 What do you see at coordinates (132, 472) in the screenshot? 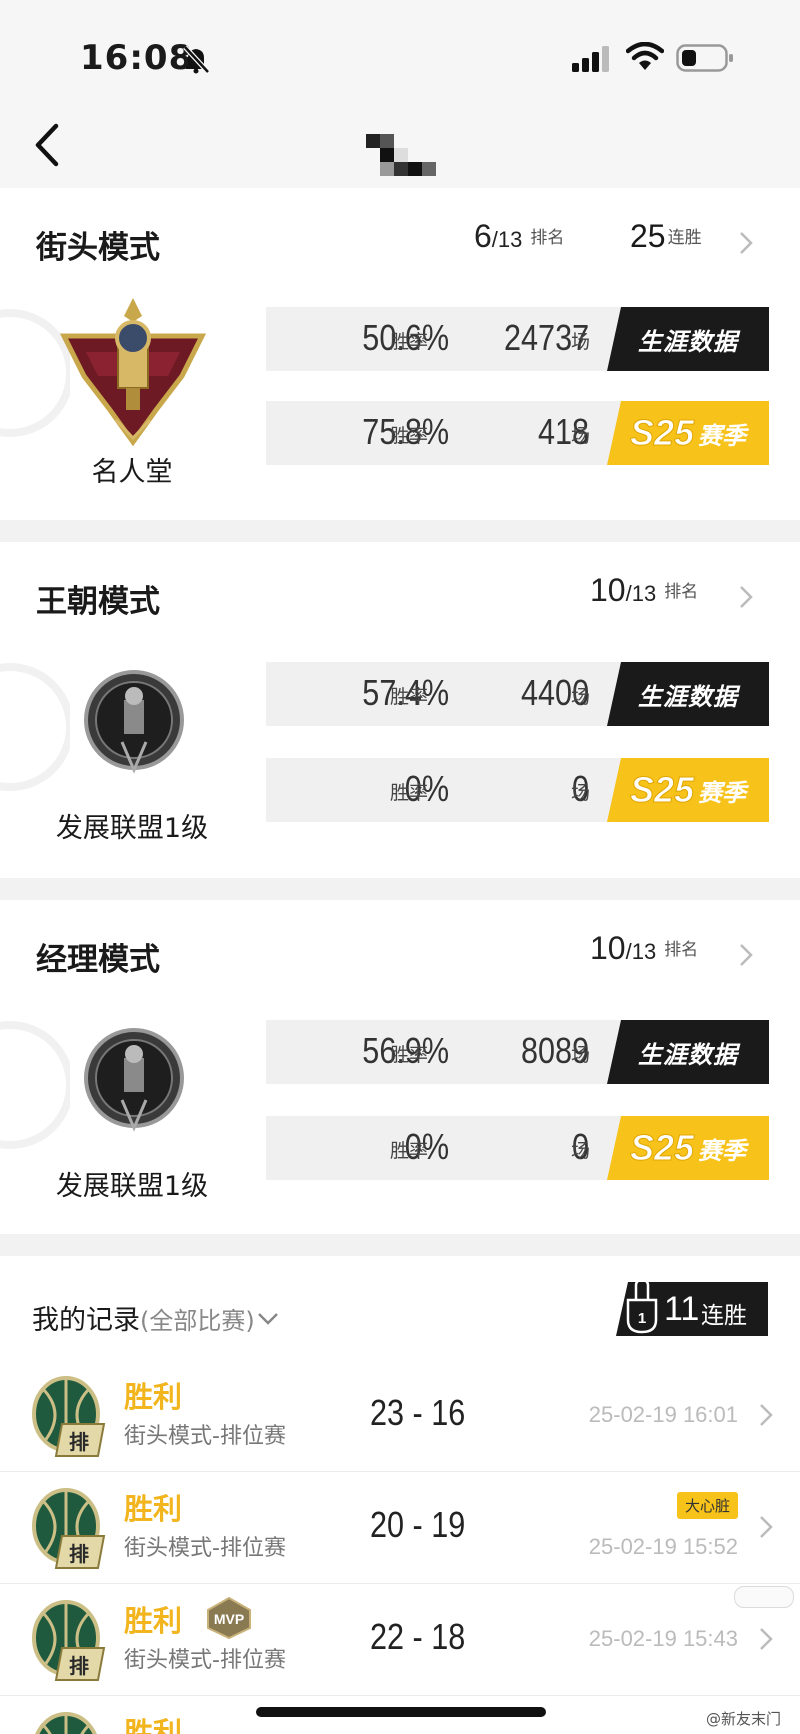
I see `rank-tier-label: 名人堂` at bounding box center [132, 472].